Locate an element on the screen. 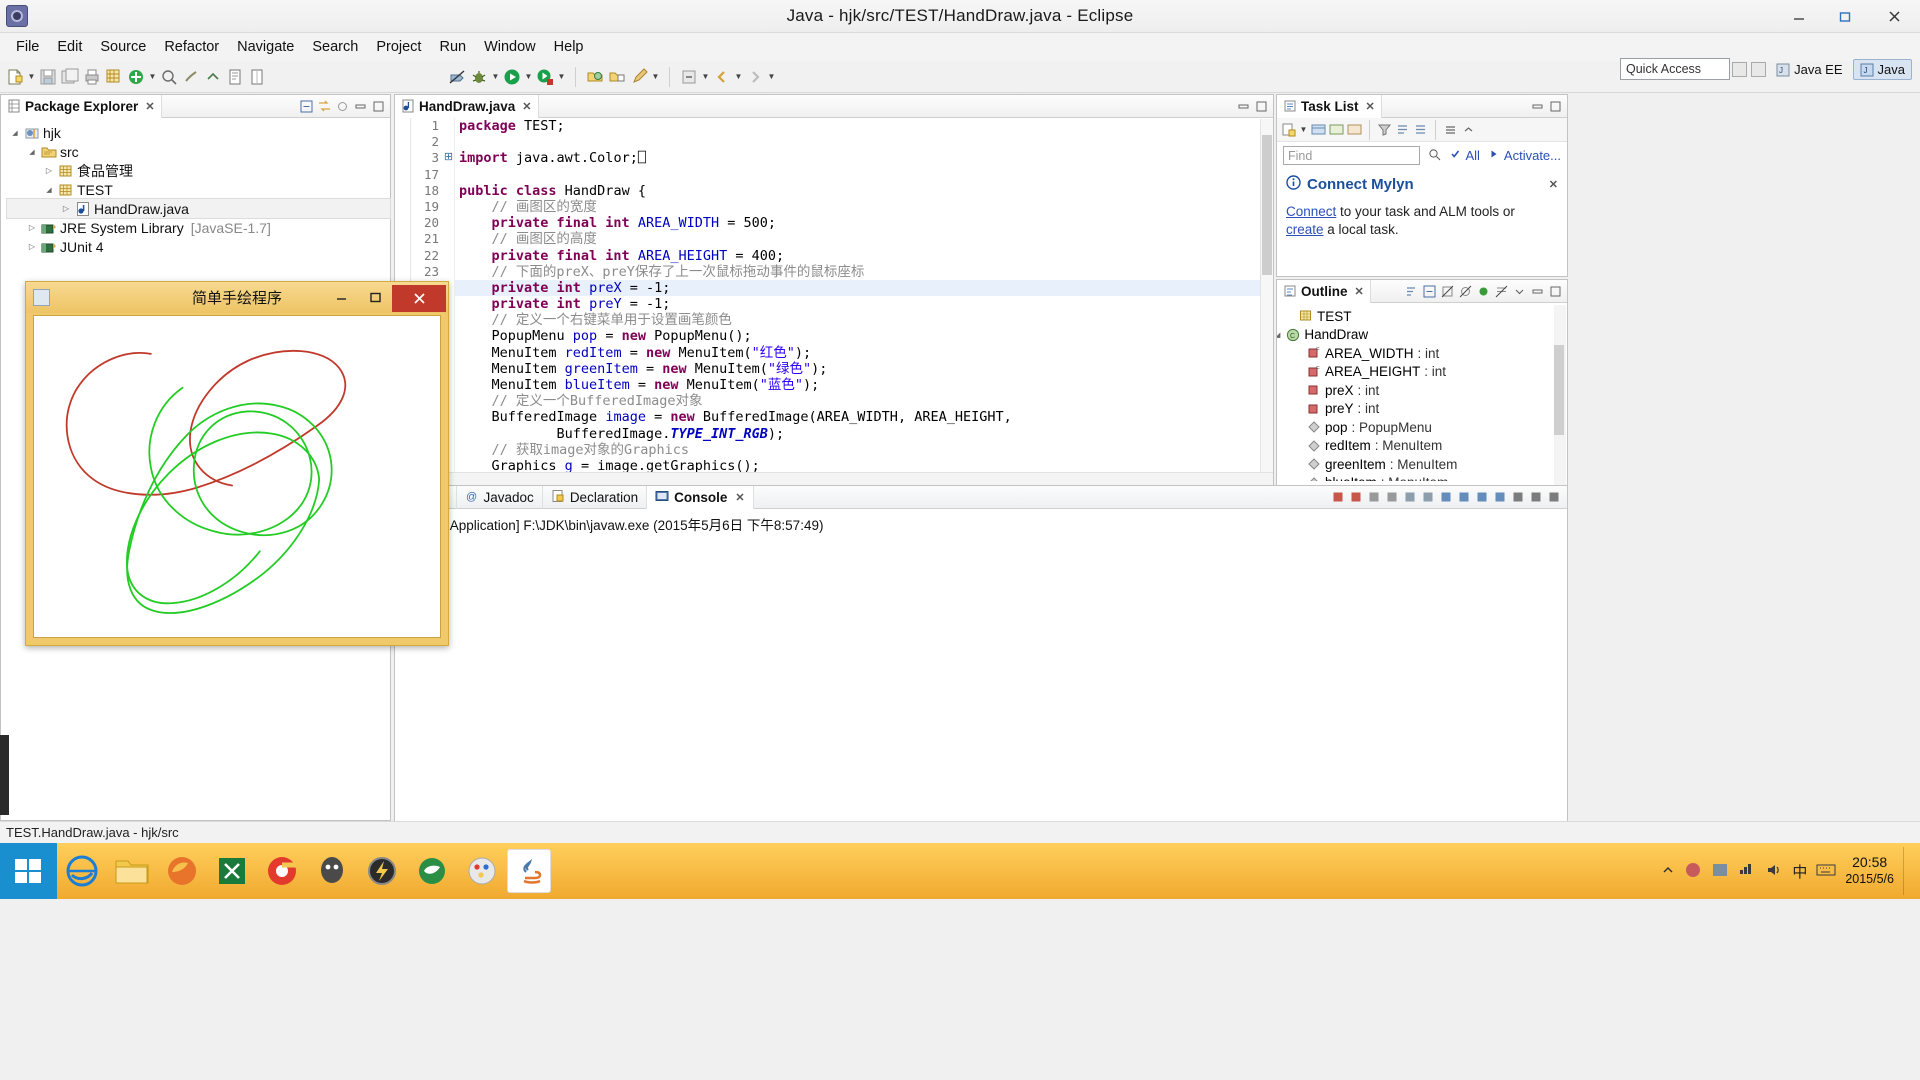  taskbar-eclipse-icon is located at coordinates (432, 871).